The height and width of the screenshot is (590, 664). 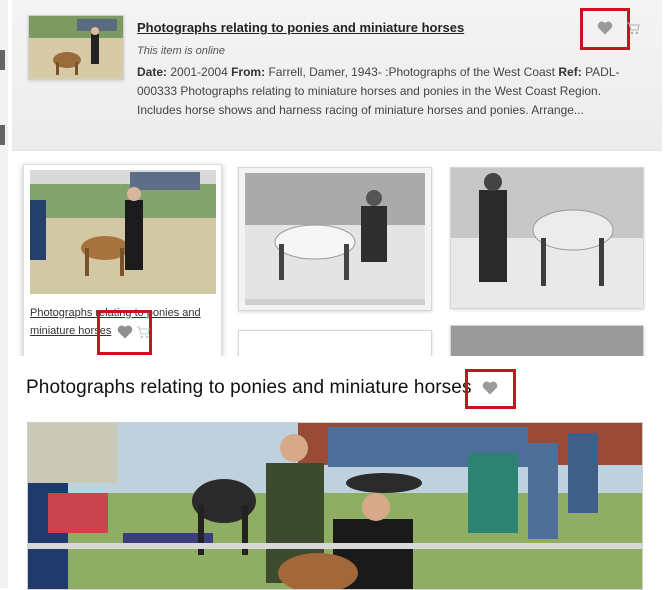 I want to click on online-status: This item is online, so click(x=181, y=51).